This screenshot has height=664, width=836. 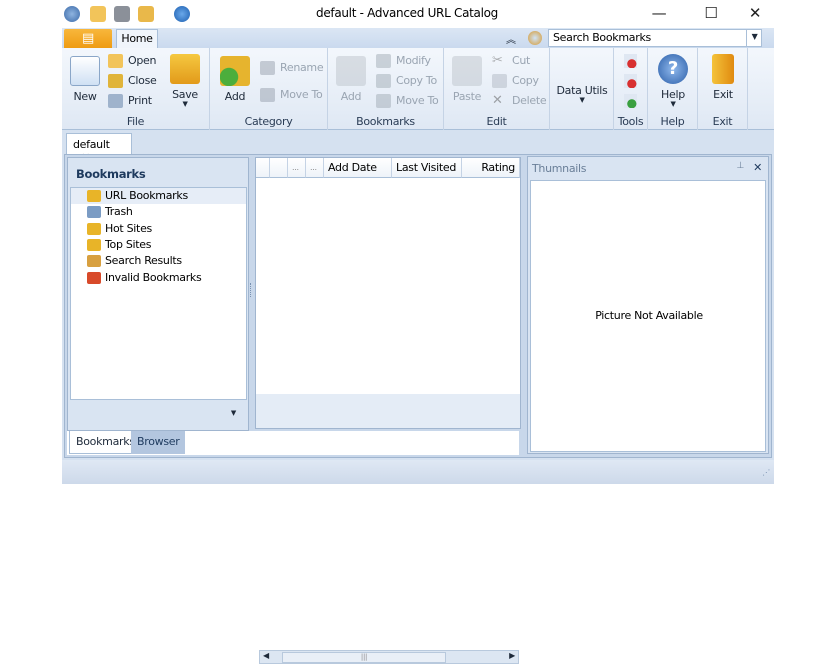 I want to click on invalid-folder-icon, so click(x=94, y=277).